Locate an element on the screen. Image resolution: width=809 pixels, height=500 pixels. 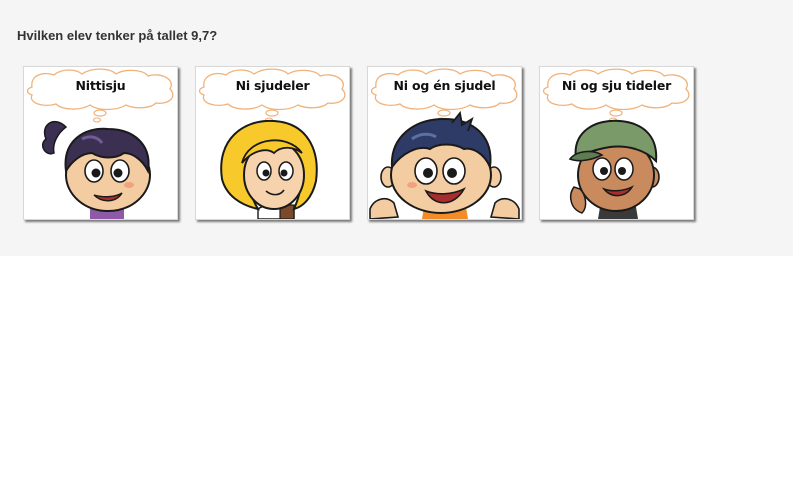
question-text: Hvilken elev tenker på tallet 9,7? is located at coordinates (117, 35).